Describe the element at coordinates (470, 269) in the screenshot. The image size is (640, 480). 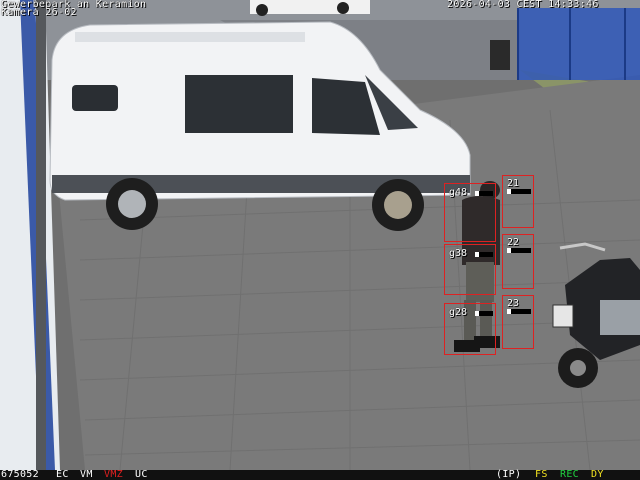
I see `detection-box-person-middle: g38` at that location.